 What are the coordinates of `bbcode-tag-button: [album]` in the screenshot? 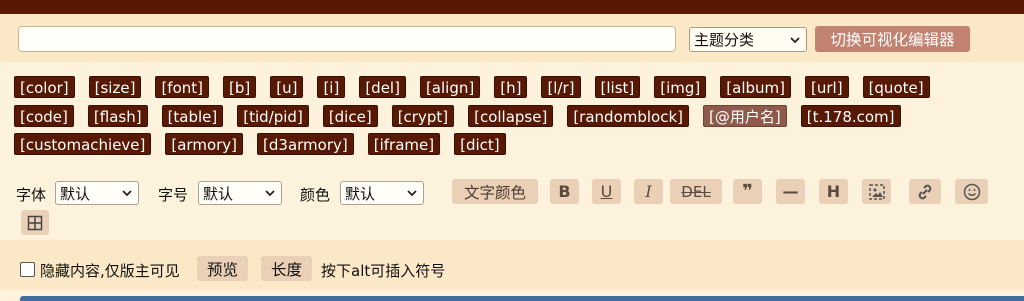 It's located at (756, 87).